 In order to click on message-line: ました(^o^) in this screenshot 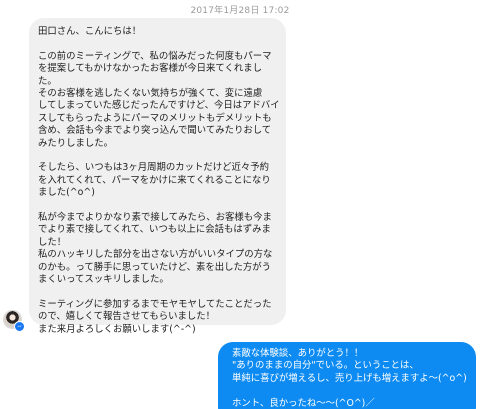, I will do `click(66, 193)`.